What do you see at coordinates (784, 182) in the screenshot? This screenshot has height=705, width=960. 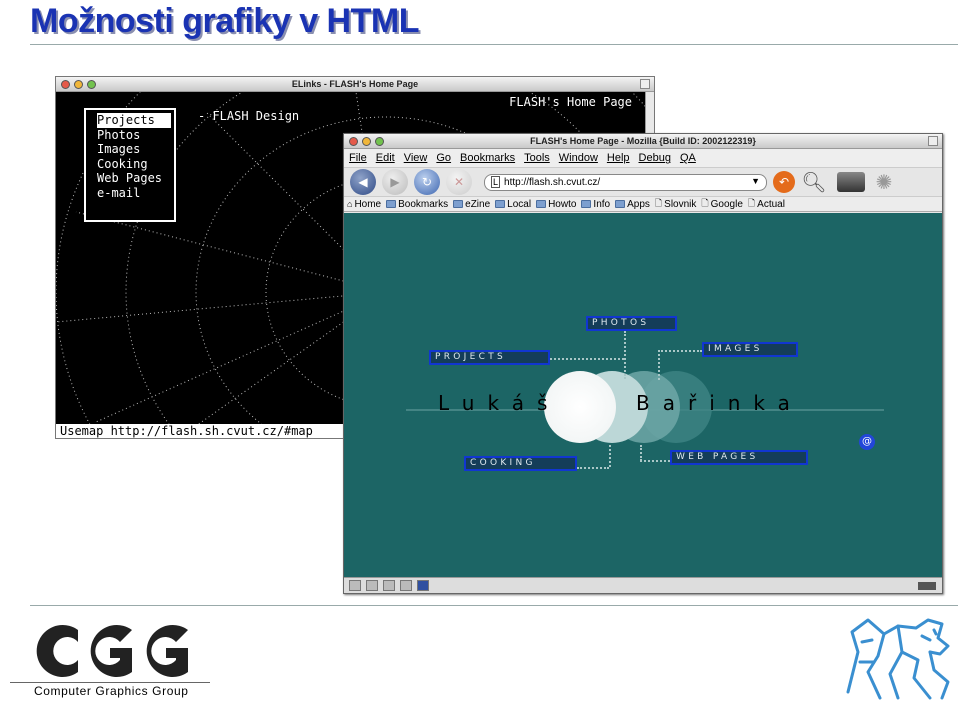 I see `go-icon: ↶` at bounding box center [784, 182].